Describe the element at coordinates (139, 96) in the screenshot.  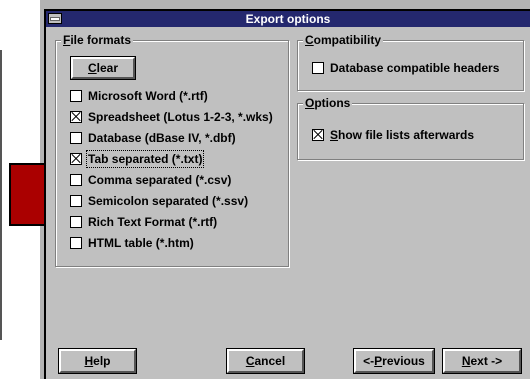
I see `format-checkbox-word: Microsoft Word (*.rtf)` at that location.